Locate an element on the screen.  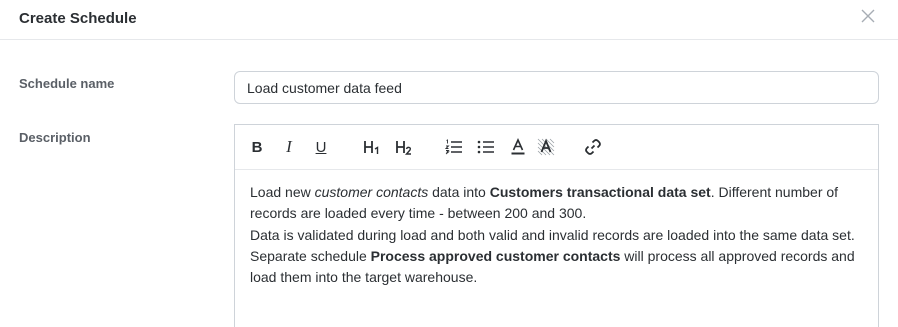
highlight-button is located at coordinates (546, 147).